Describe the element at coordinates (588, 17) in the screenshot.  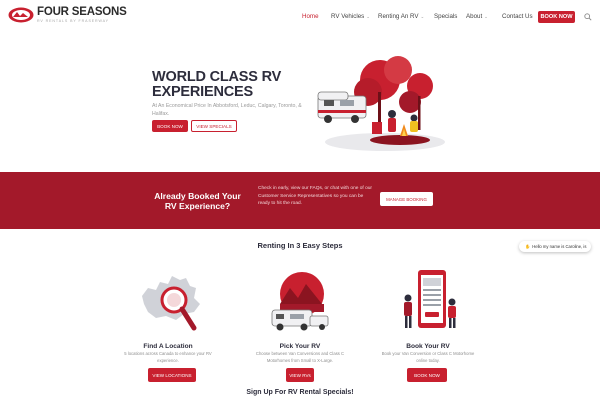
I see `search-icon` at that location.